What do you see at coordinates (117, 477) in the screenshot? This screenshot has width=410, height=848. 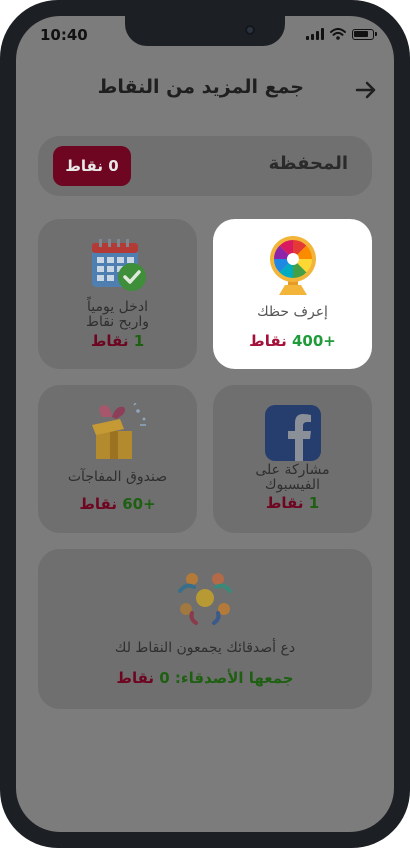 I see `surprise-box-label: صندوق المفاجآت` at bounding box center [117, 477].